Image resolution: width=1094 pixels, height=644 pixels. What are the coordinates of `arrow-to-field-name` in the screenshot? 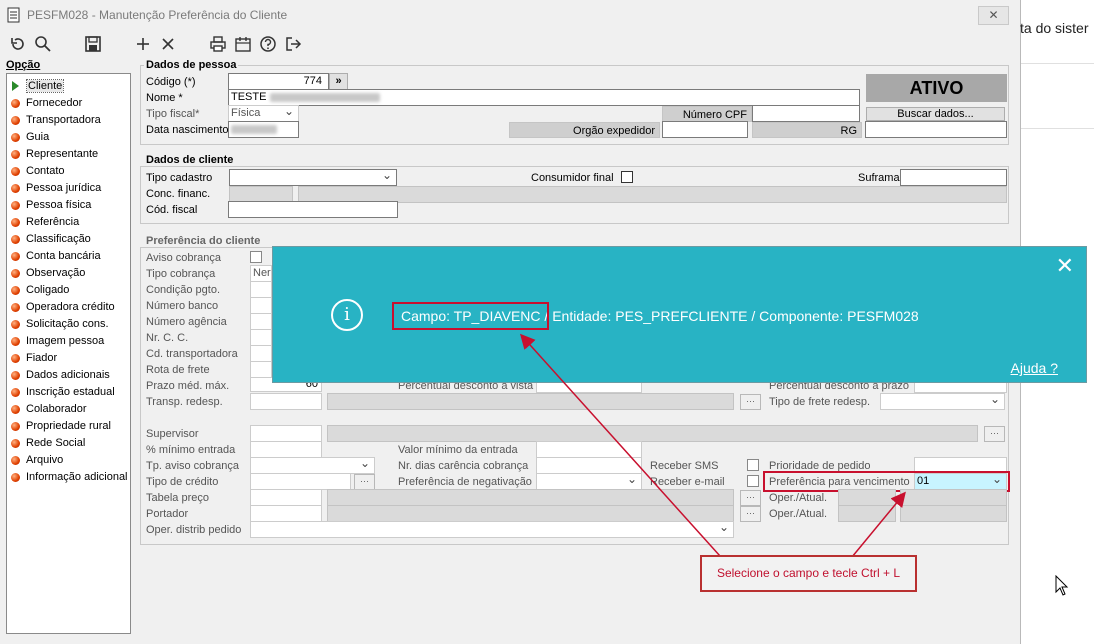 It's located at (620, 445).